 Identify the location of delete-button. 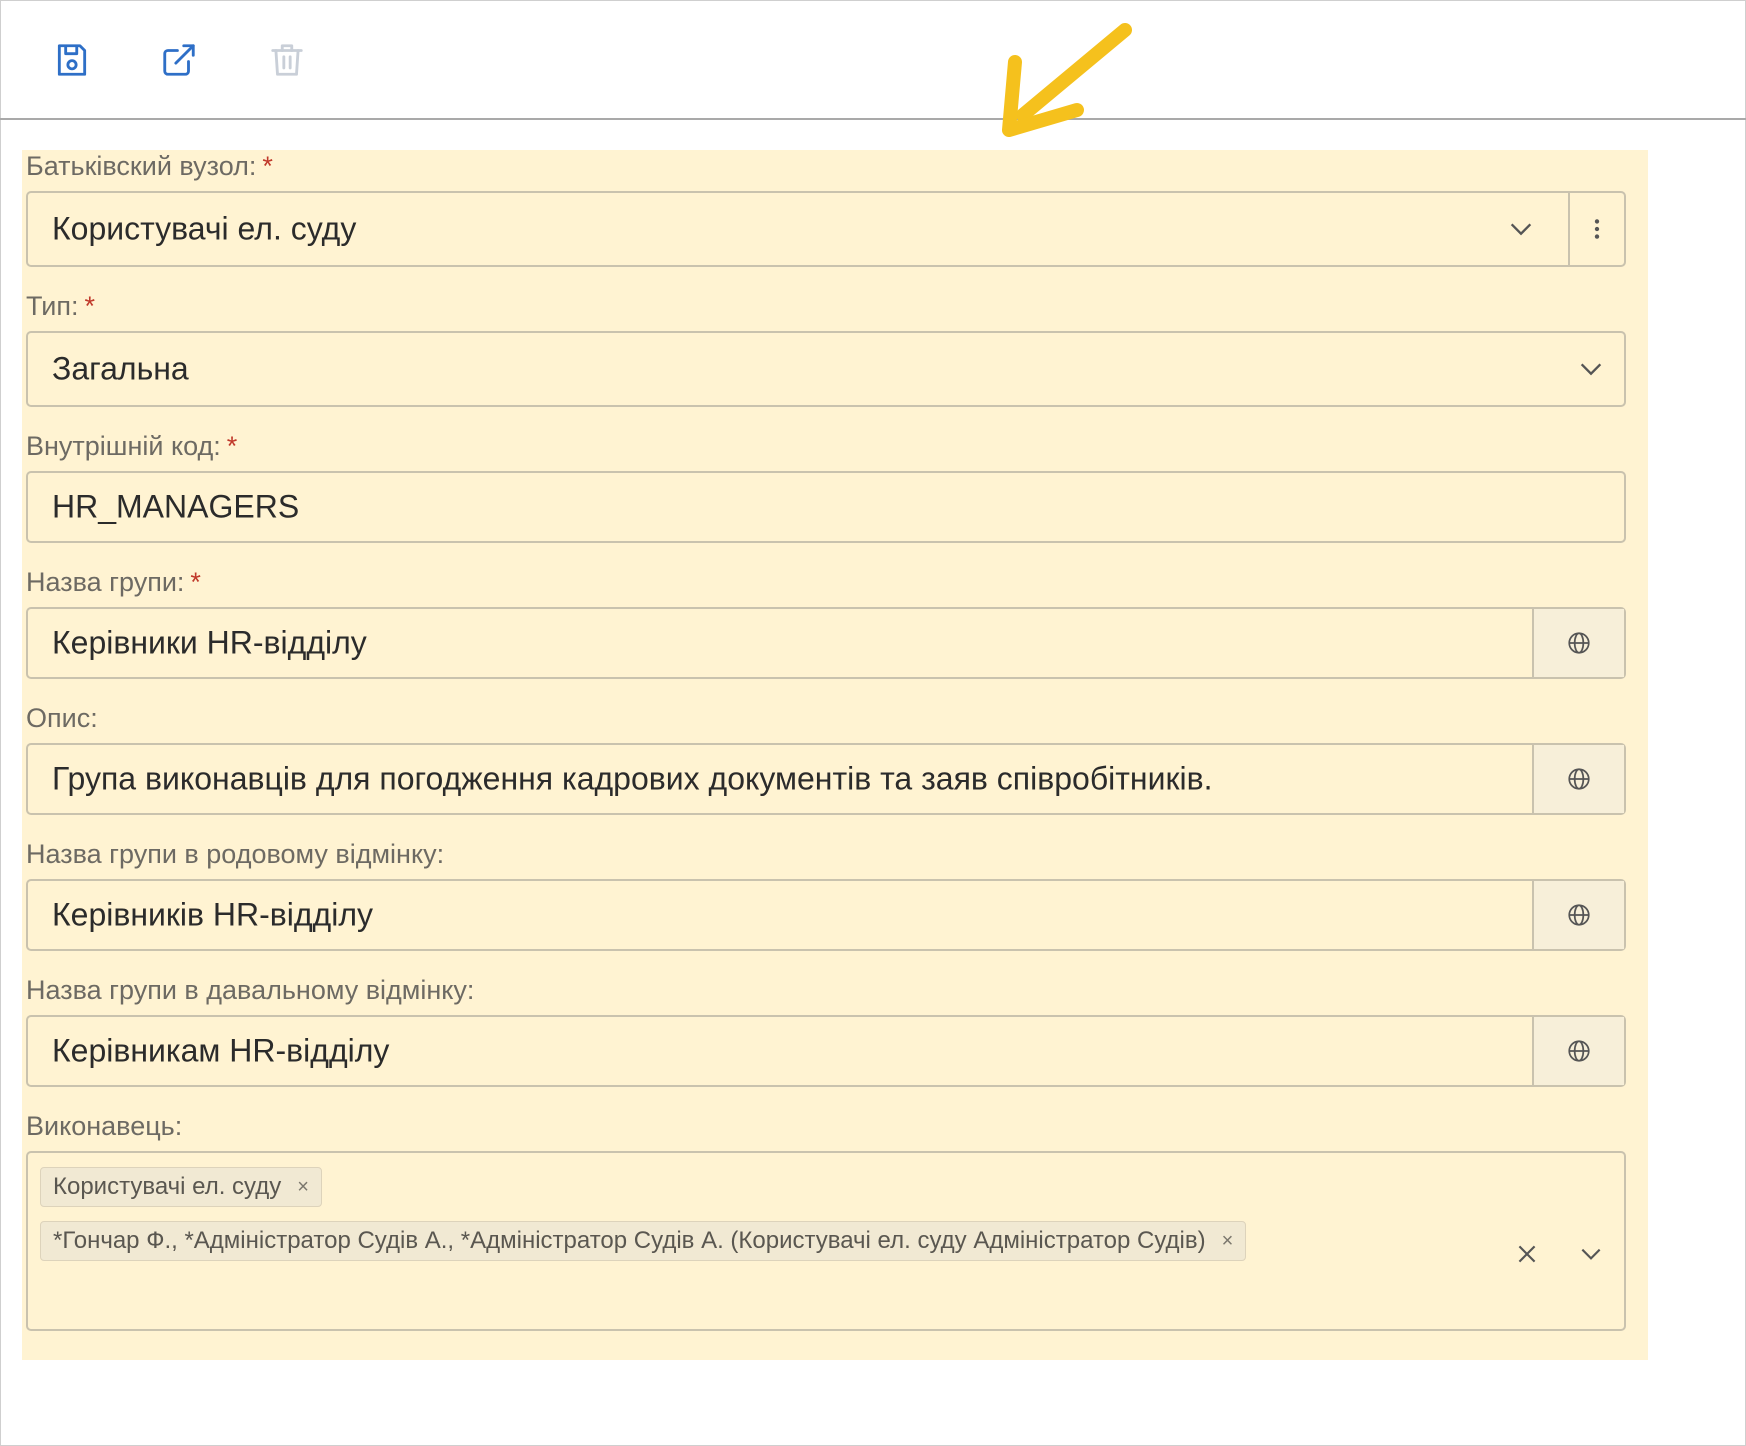
(287, 60).